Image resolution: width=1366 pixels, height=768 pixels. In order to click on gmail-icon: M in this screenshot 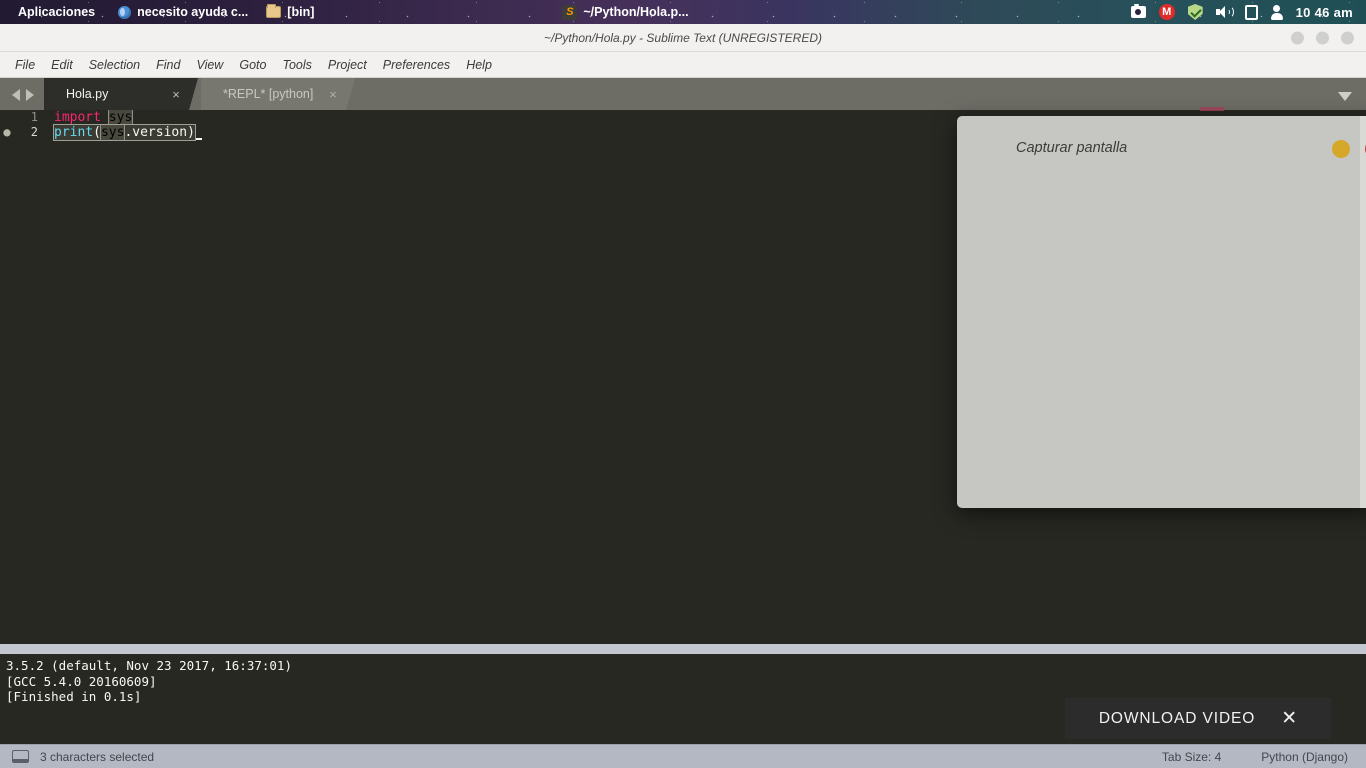, I will do `click(1166, 12)`.